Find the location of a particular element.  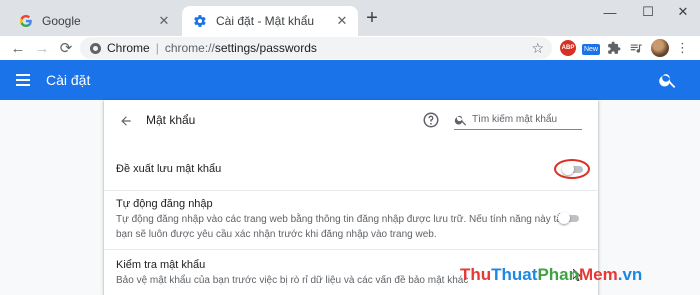

row-label: Tự động đăng nhập is located at coordinates (164, 204).